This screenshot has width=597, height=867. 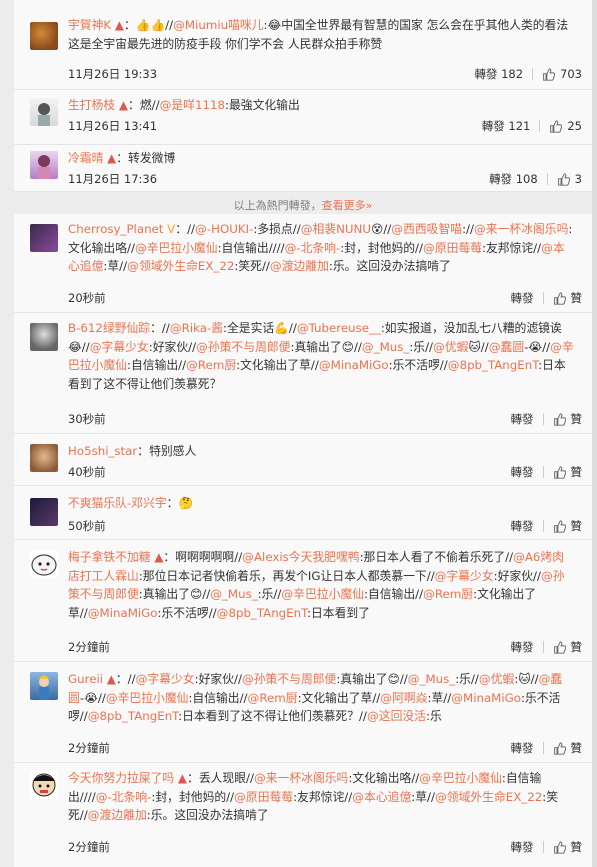 I want to click on mention-link: @相裴NUNU, so click(x=336, y=229).